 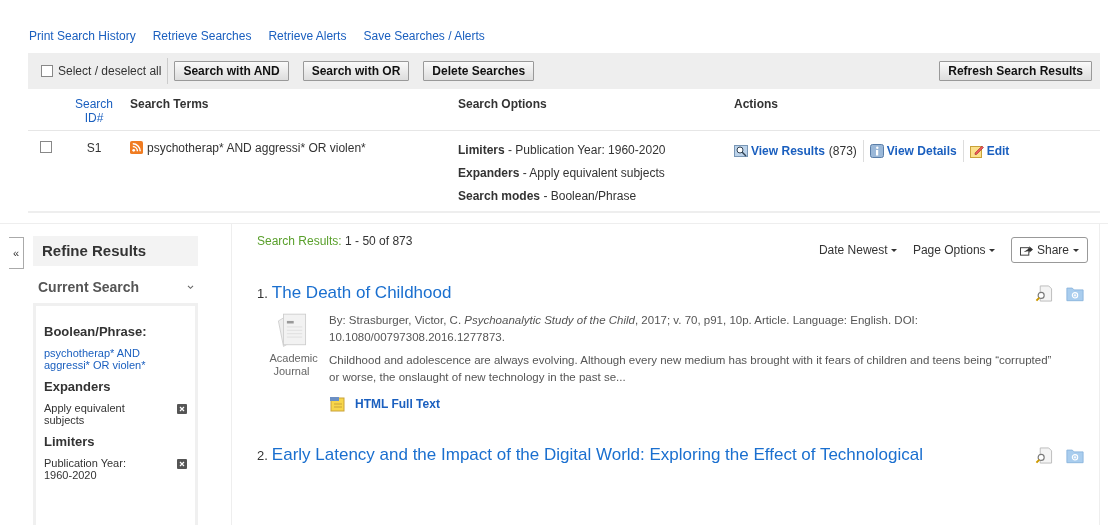 What do you see at coordinates (842, 151) in the screenshot?
I see `result-count: (873)` at bounding box center [842, 151].